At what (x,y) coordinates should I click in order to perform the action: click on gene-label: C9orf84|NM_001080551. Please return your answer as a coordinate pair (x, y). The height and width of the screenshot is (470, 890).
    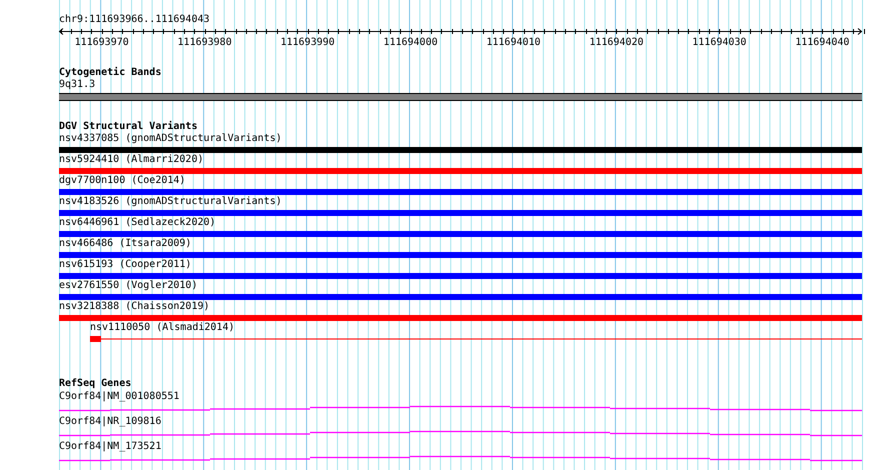
    Looking at the image, I should click on (119, 397).